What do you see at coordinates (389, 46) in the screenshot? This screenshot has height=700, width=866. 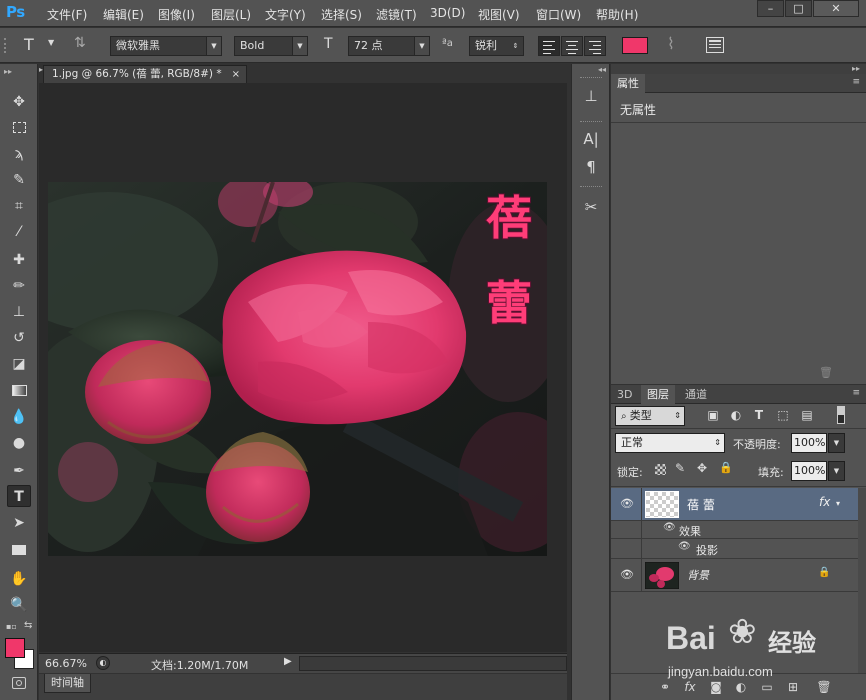 I see `font-size-dropdown: 72 点 ▼` at bounding box center [389, 46].